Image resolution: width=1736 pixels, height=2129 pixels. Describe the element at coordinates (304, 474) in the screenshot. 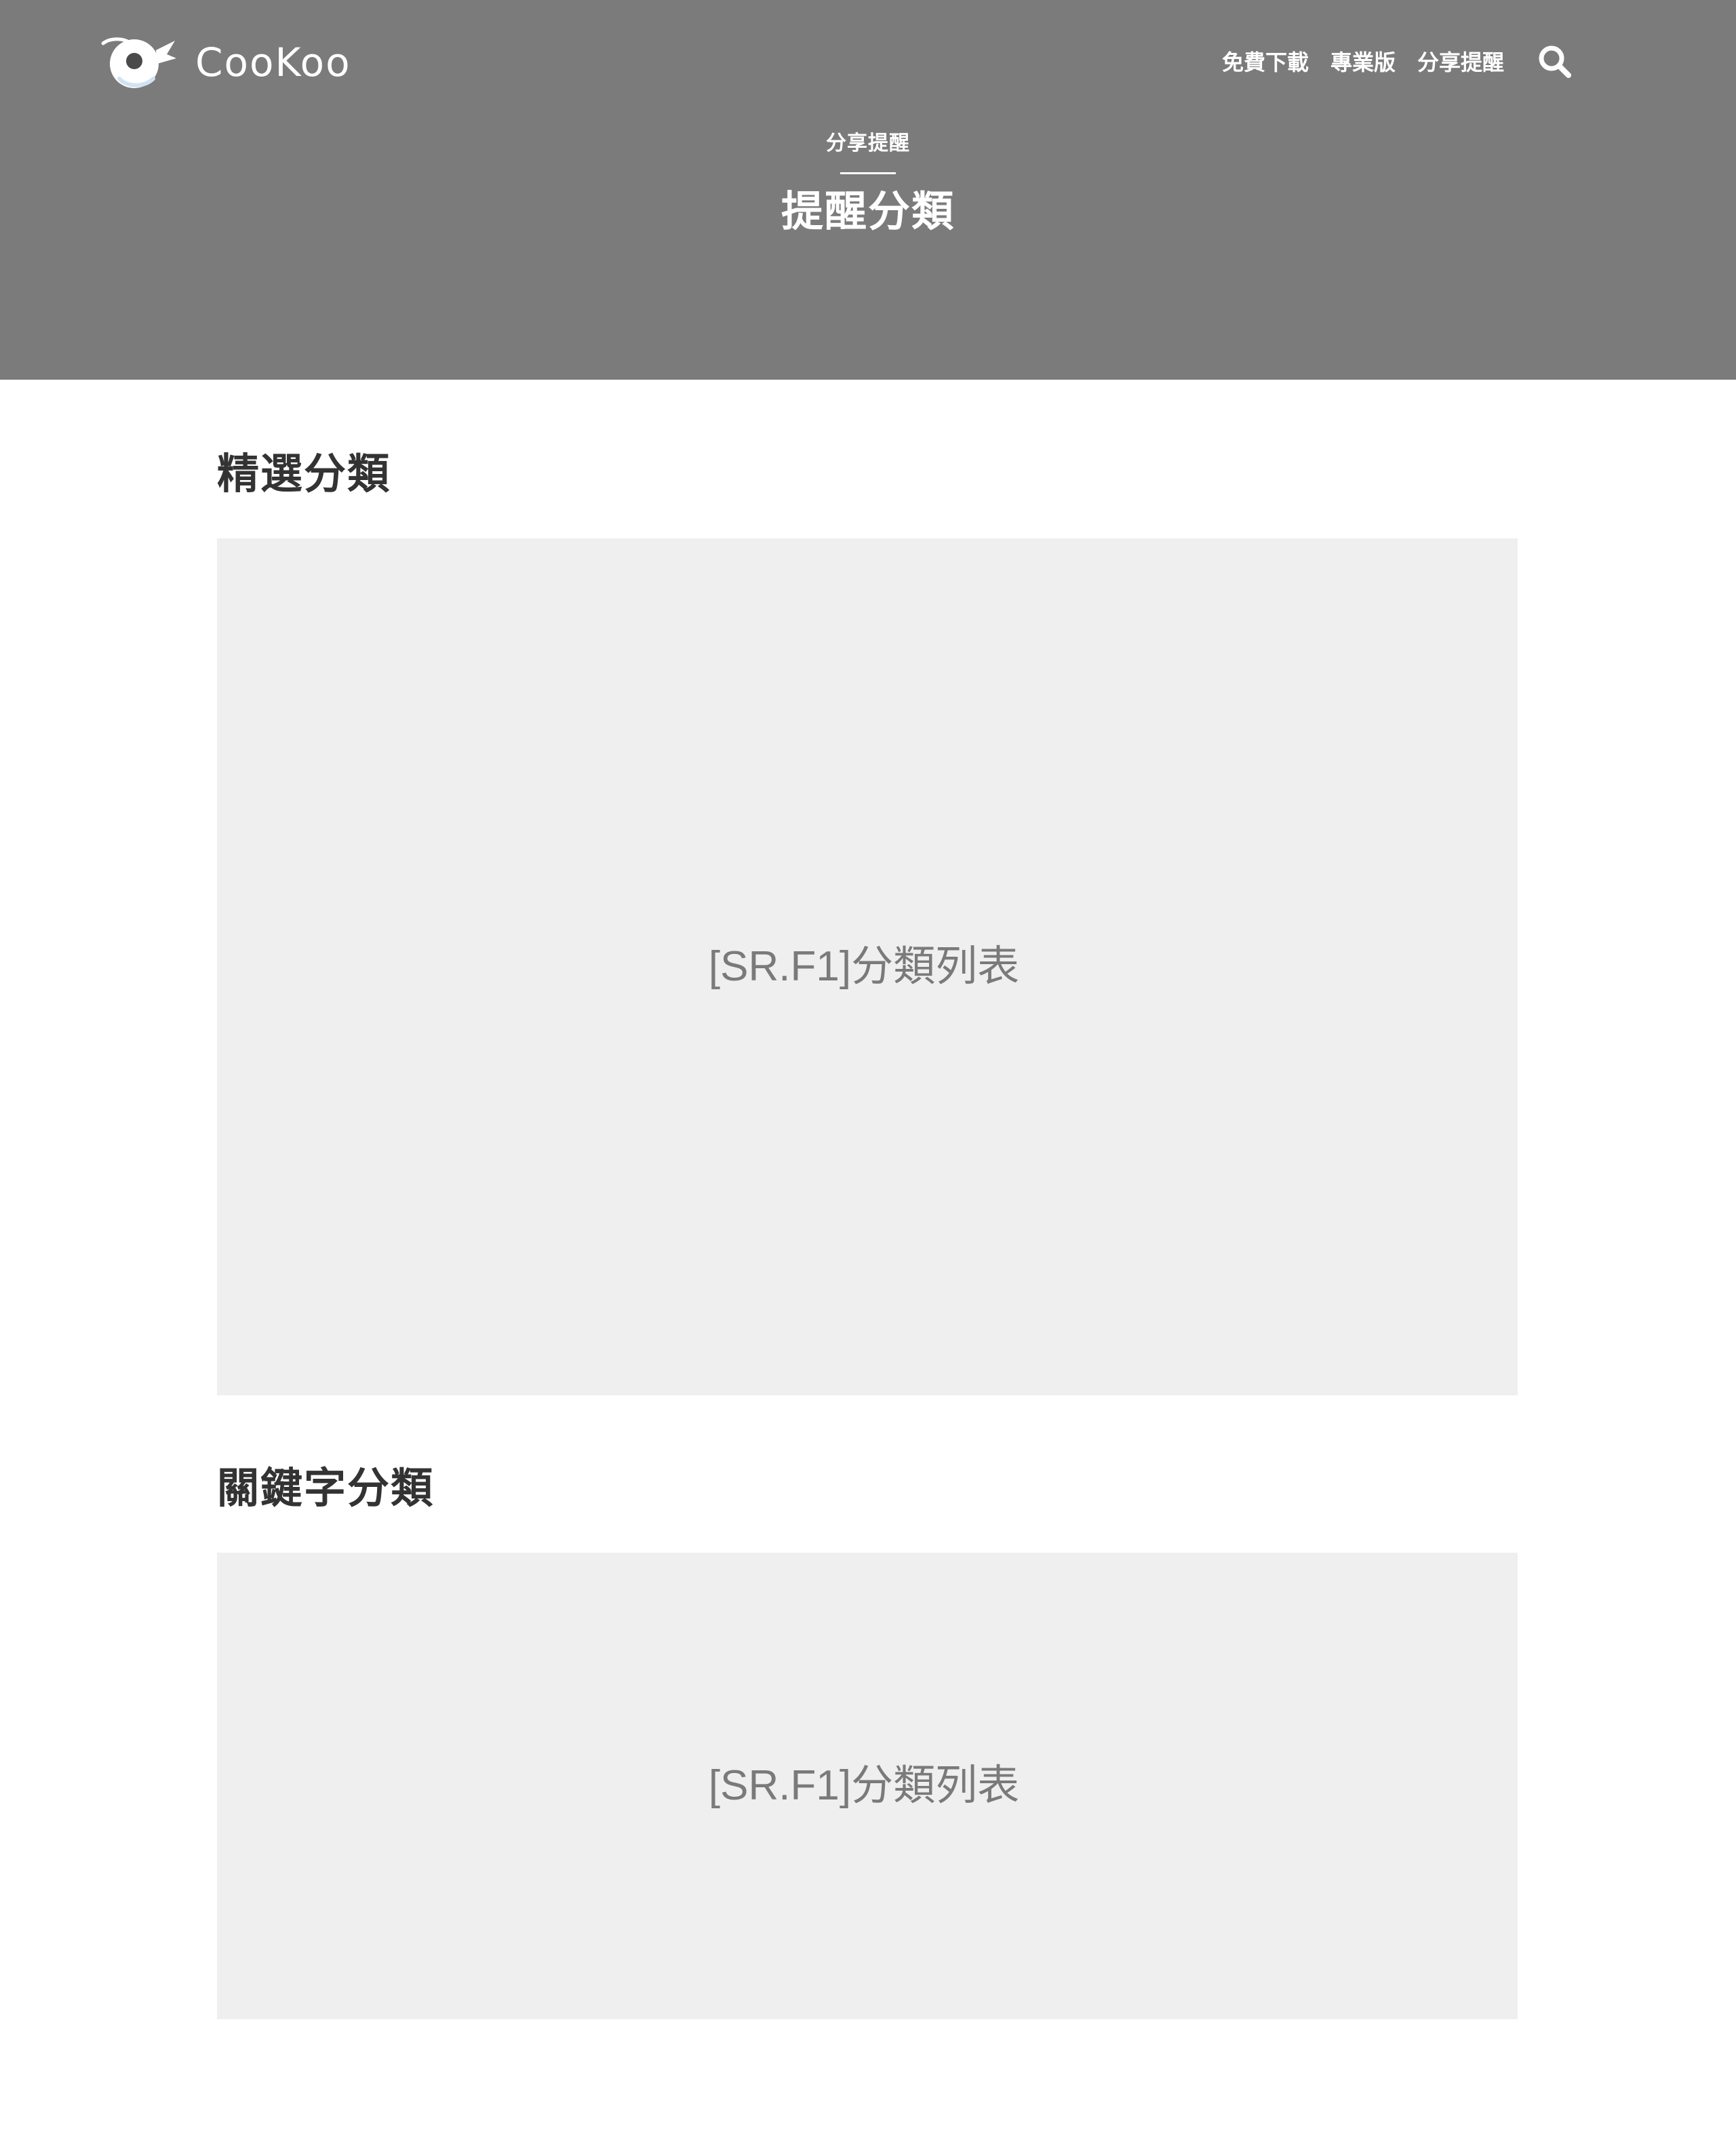

I see `section-heading-featured: 精選分類` at that location.